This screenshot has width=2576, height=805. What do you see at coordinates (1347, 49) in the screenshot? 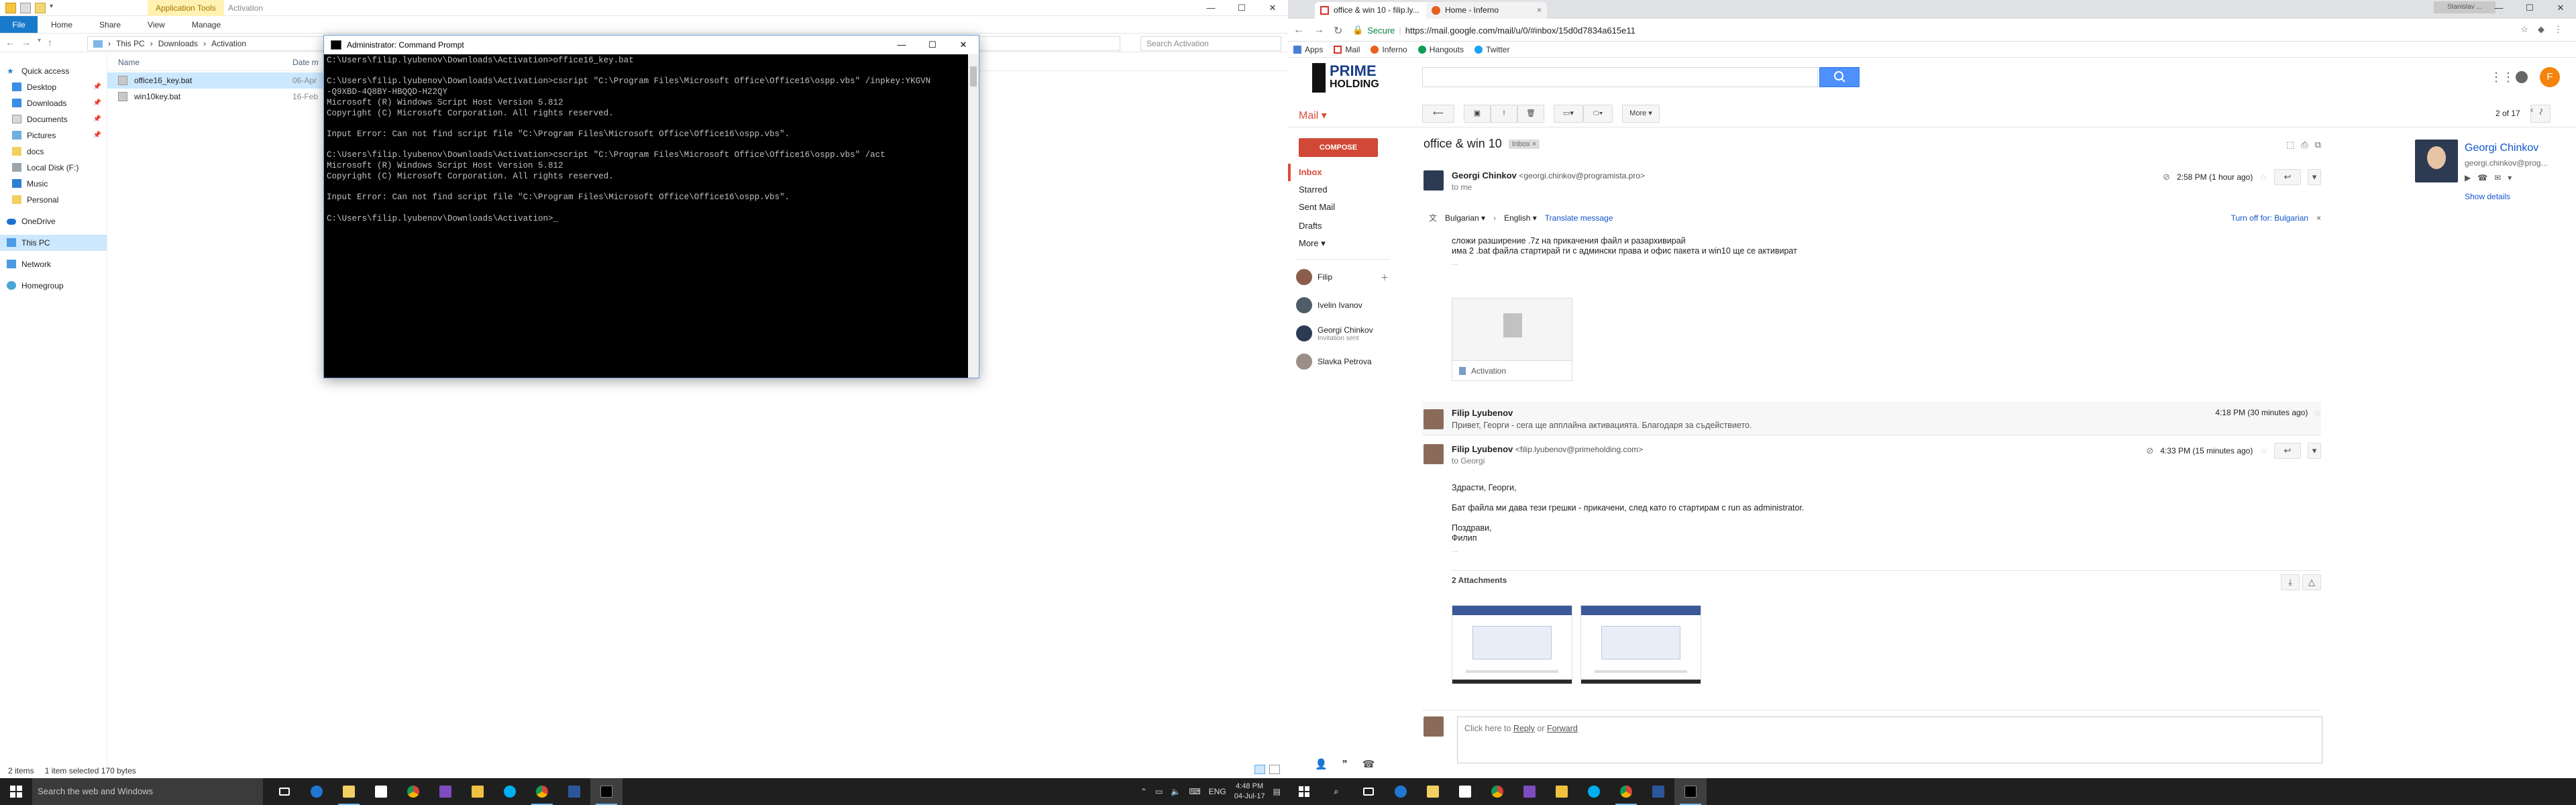
I see `bookmark-mail: Mail` at bounding box center [1347, 49].